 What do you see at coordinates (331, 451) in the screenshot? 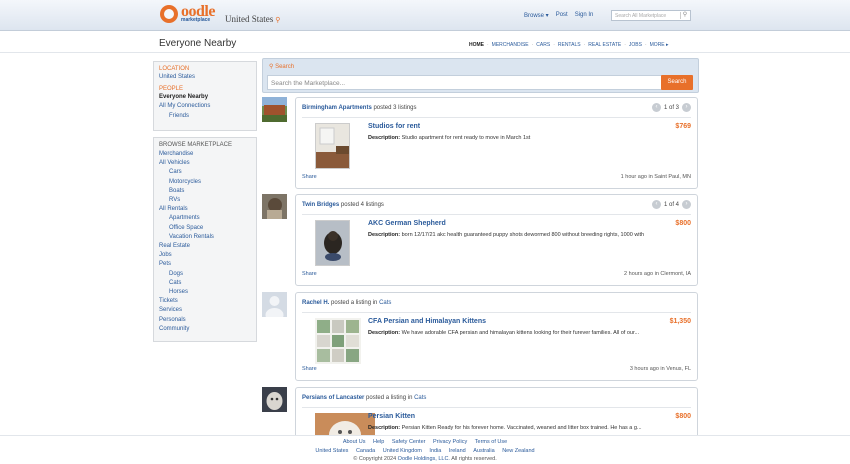
I see `footer-country-us: United States` at bounding box center [331, 451].